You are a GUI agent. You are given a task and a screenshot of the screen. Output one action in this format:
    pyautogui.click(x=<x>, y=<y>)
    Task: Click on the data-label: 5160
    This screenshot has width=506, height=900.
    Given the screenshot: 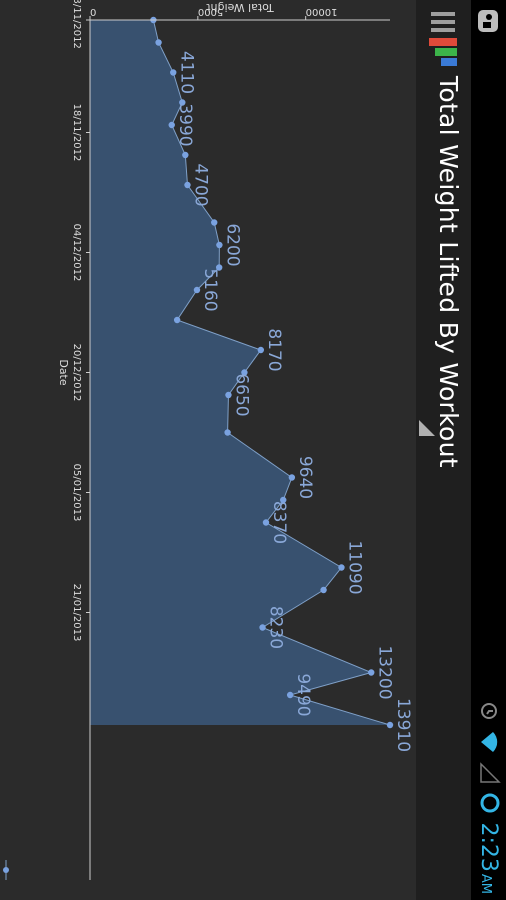 What is the action you would take?
    pyautogui.click(x=210, y=289)
    